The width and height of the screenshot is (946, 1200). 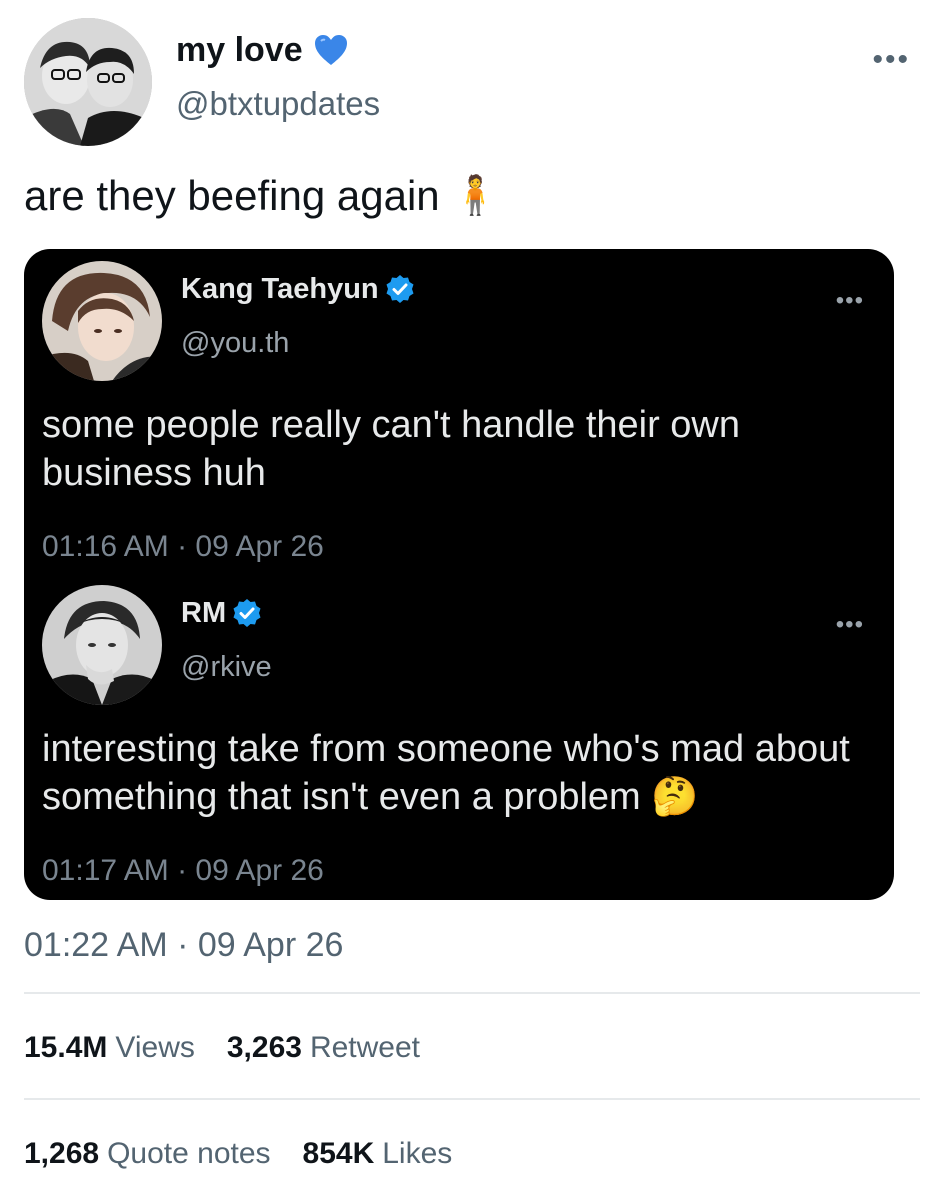 I want to click on quoted-more-icon-2: •••, so click(x=850, y=625).